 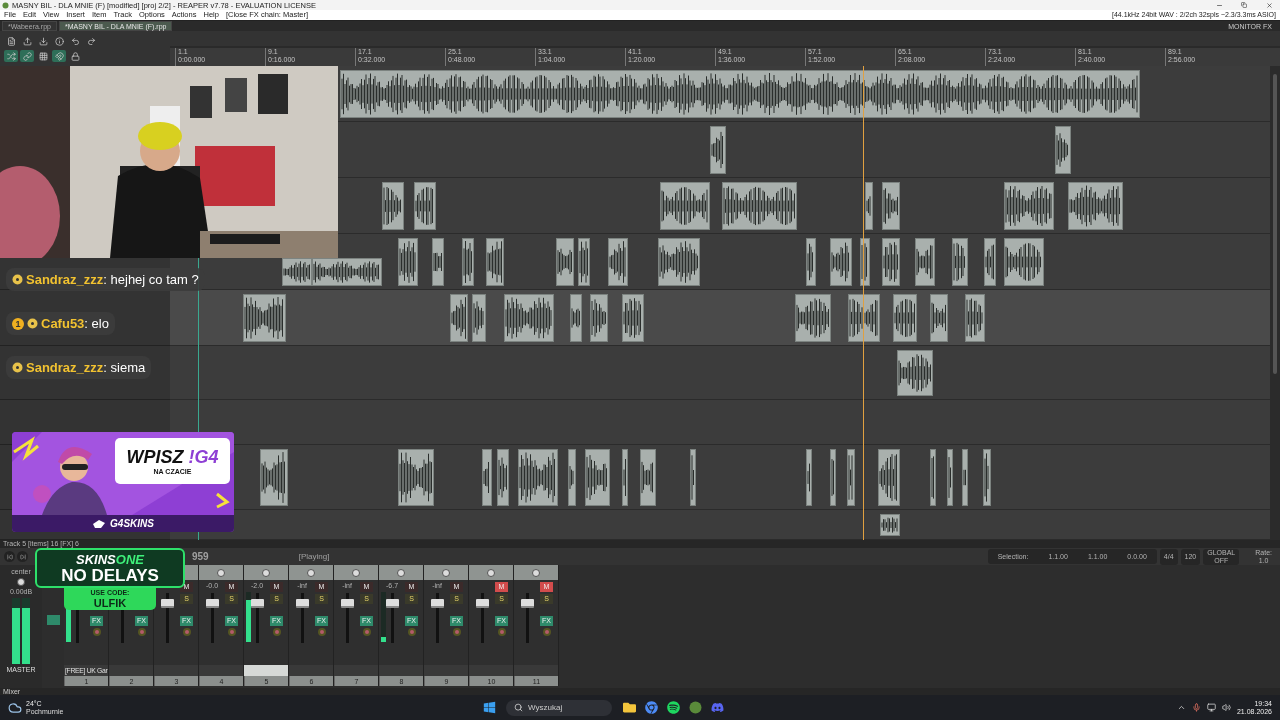 I want to click on chrome-icon, so click(x=651, y=707).